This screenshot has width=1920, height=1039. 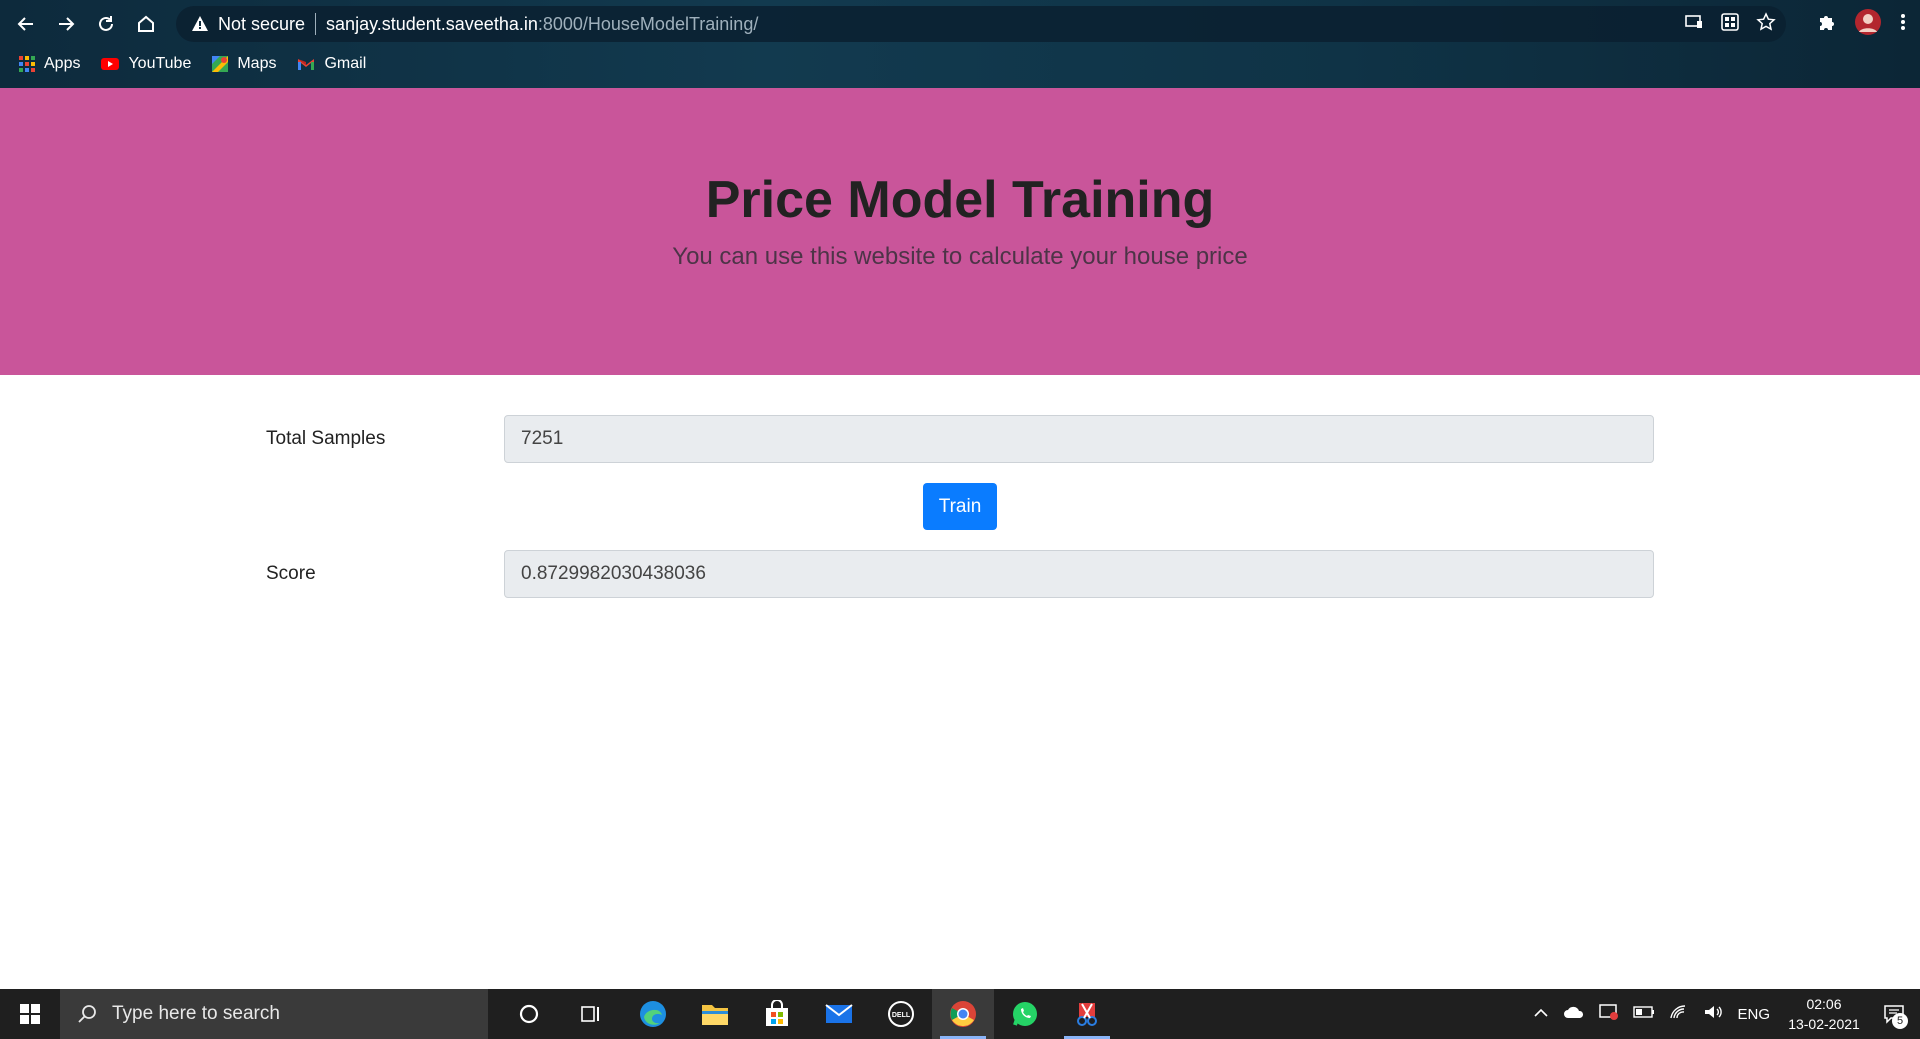 I want to click on bookmark-label: YouTube, so click(x=160, y=63).